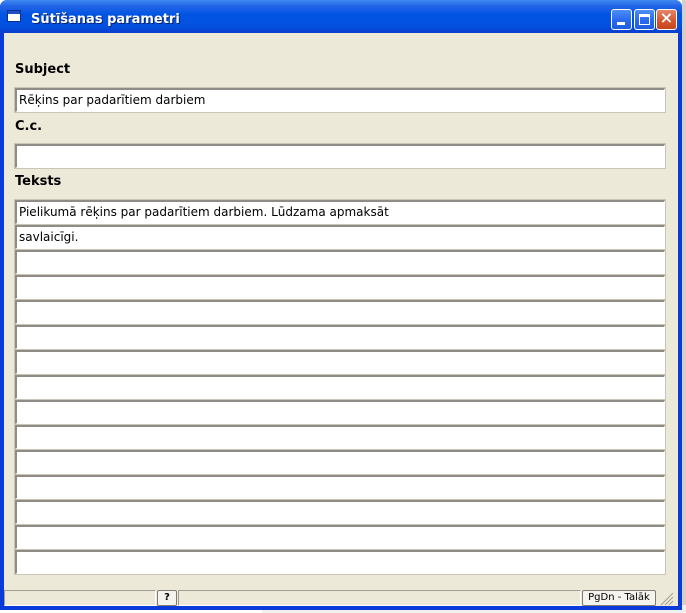 This screenshot has height=613, width=686. Describe the element at coordinates (340, 237) in the screenshot. I see `text-line-input: savlaicīgi.` at that location.